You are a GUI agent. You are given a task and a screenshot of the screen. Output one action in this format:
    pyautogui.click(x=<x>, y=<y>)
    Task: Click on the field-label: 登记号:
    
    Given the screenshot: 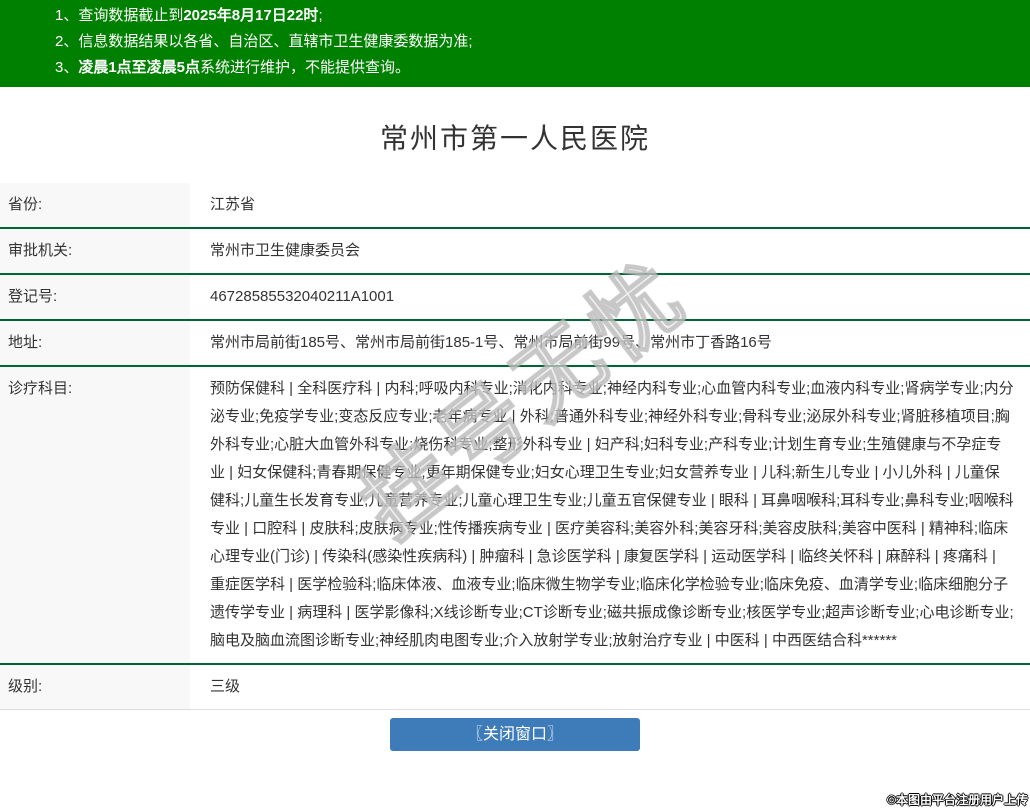 What is the action you would take?
    pyautogui.click(x=95, y=297)
    